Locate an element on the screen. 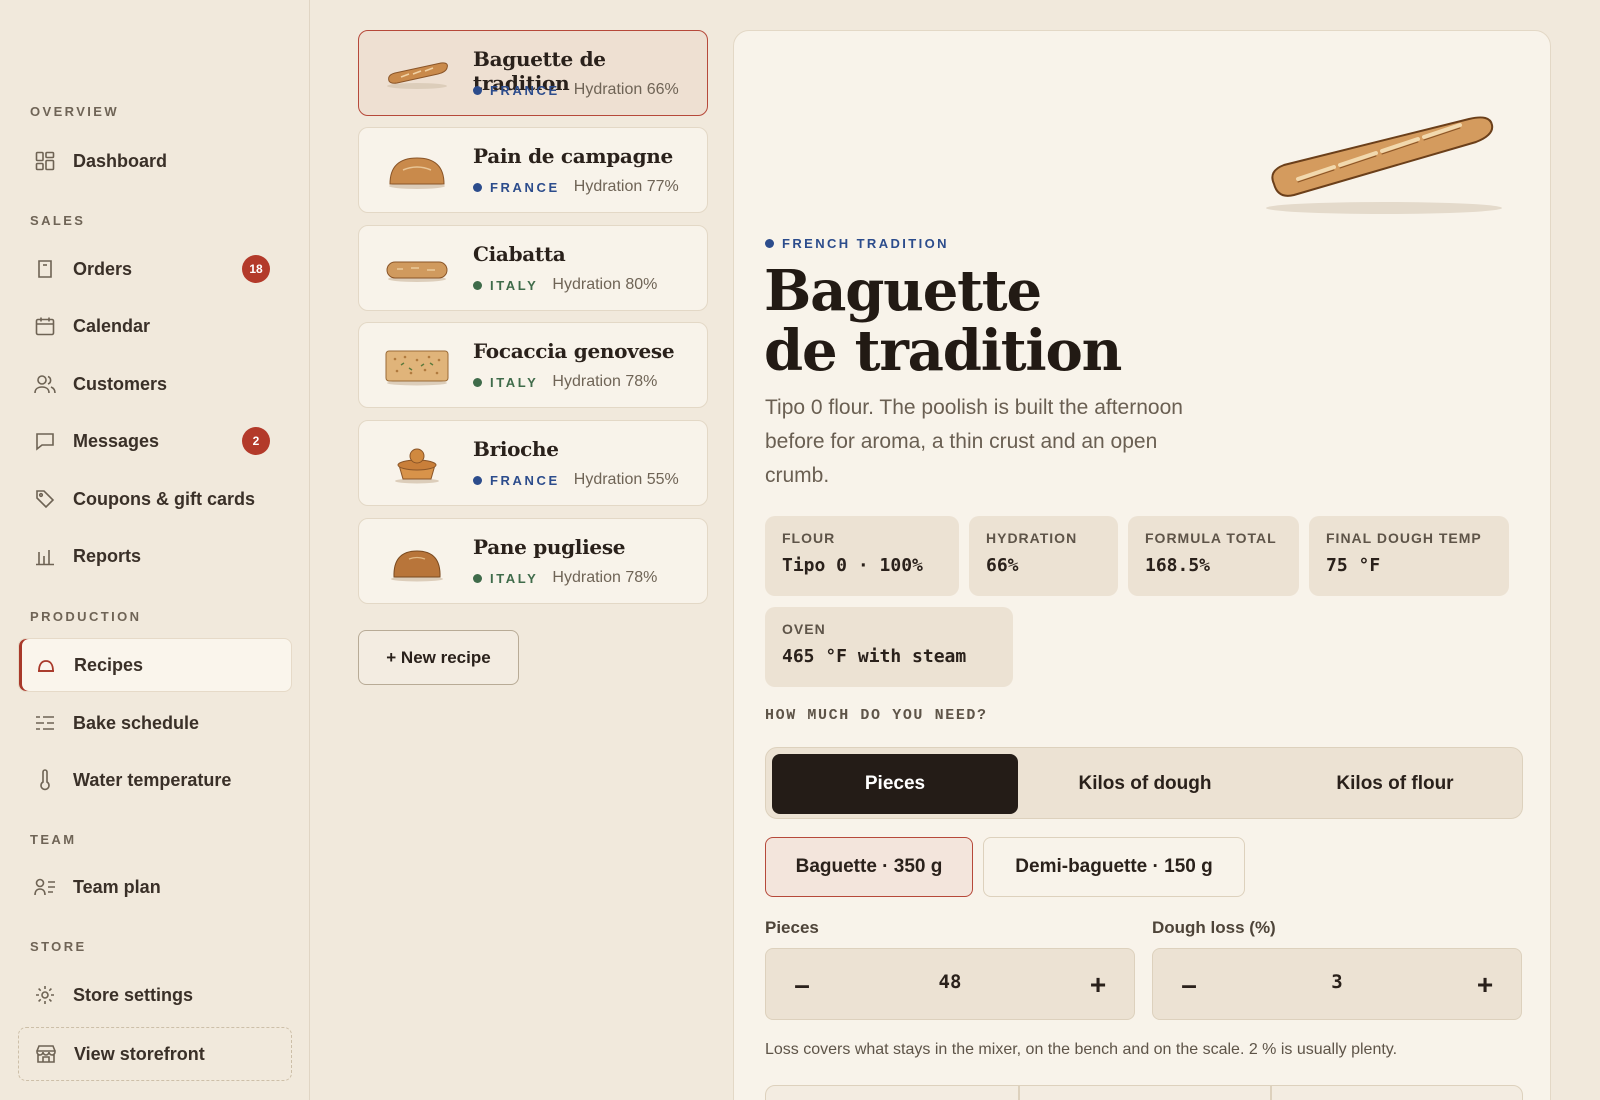 Image resolution: width=1600 pixels, height=1100 pixels. recipe-title: Baguette de tradition is located at coordinates (1014, 321).